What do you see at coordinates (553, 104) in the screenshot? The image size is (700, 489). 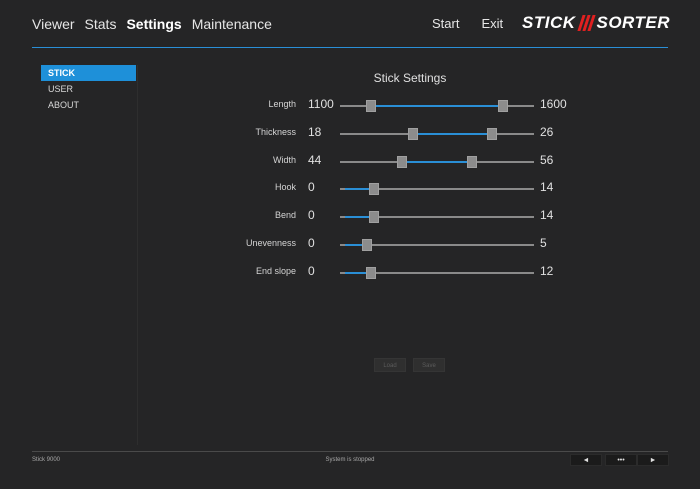 I see `slider-max-value: 1600` at bounding box center [553, 104].